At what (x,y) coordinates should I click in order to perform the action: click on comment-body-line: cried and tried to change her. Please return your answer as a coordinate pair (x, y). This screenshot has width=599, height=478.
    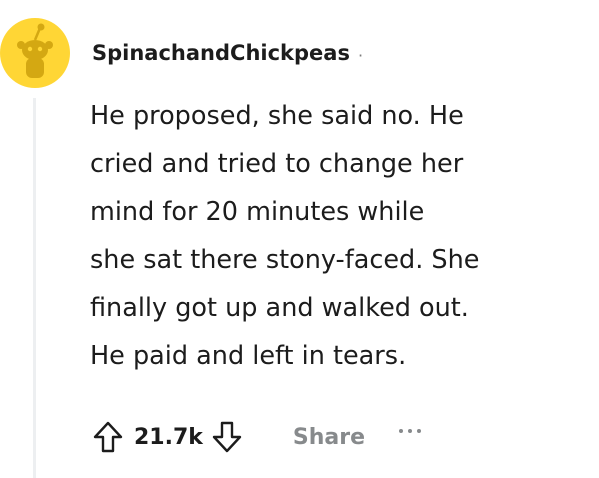
    Looking at the image, I should click on (277, 164).